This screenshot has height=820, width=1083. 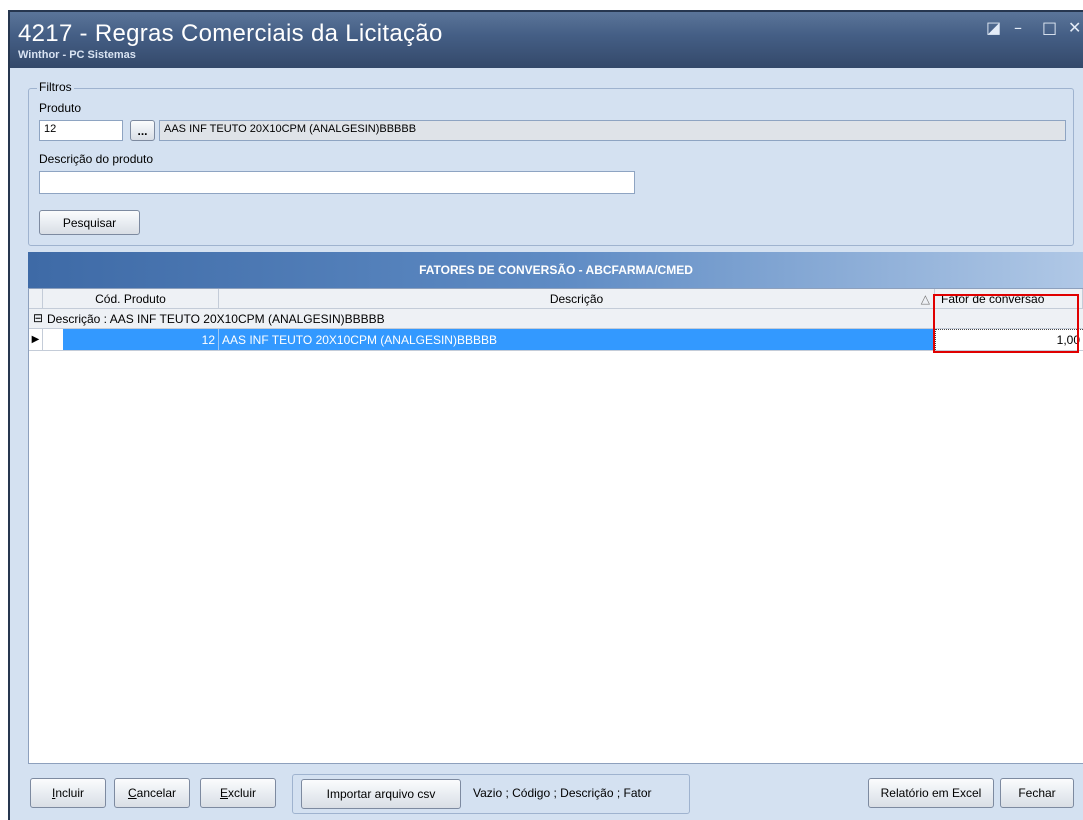 I want to click on descricao-input, so click(x=337, y=182).